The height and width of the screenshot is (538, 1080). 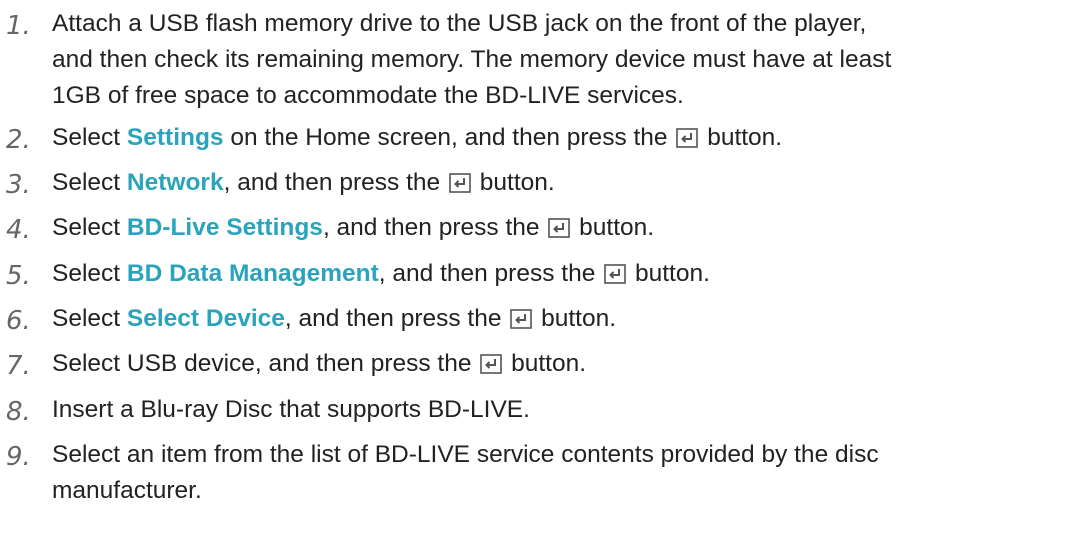 I want to click on step-number: 8., so click(x=18, y=412).